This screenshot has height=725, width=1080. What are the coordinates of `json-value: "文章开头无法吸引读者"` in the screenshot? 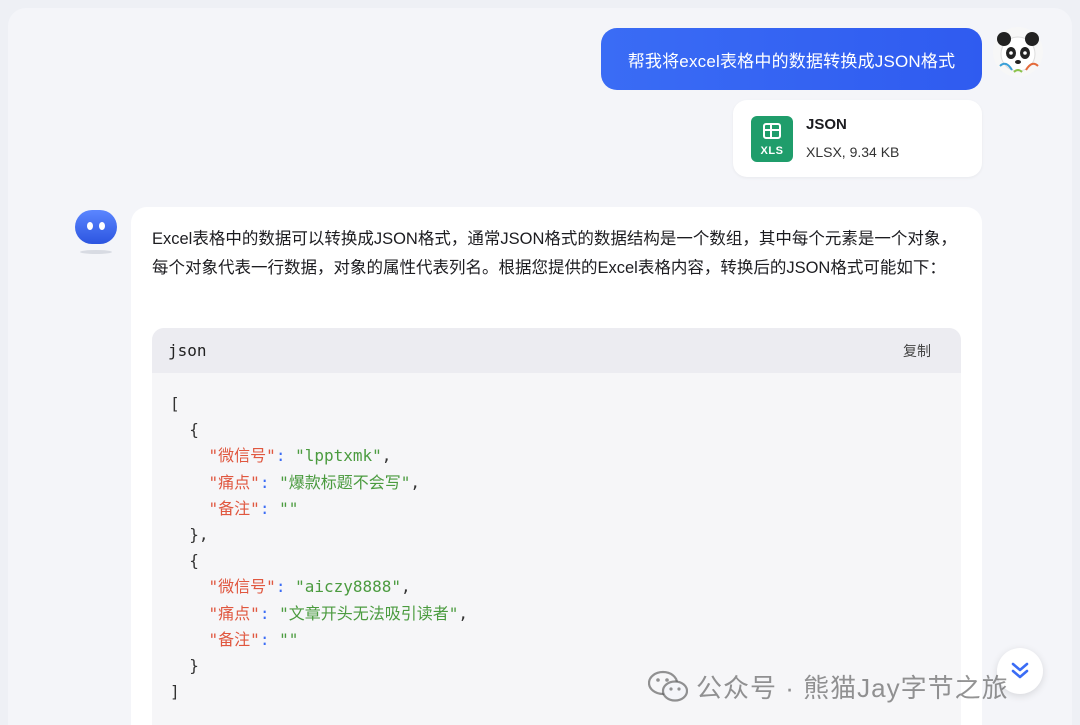 It's located at (369, 613).